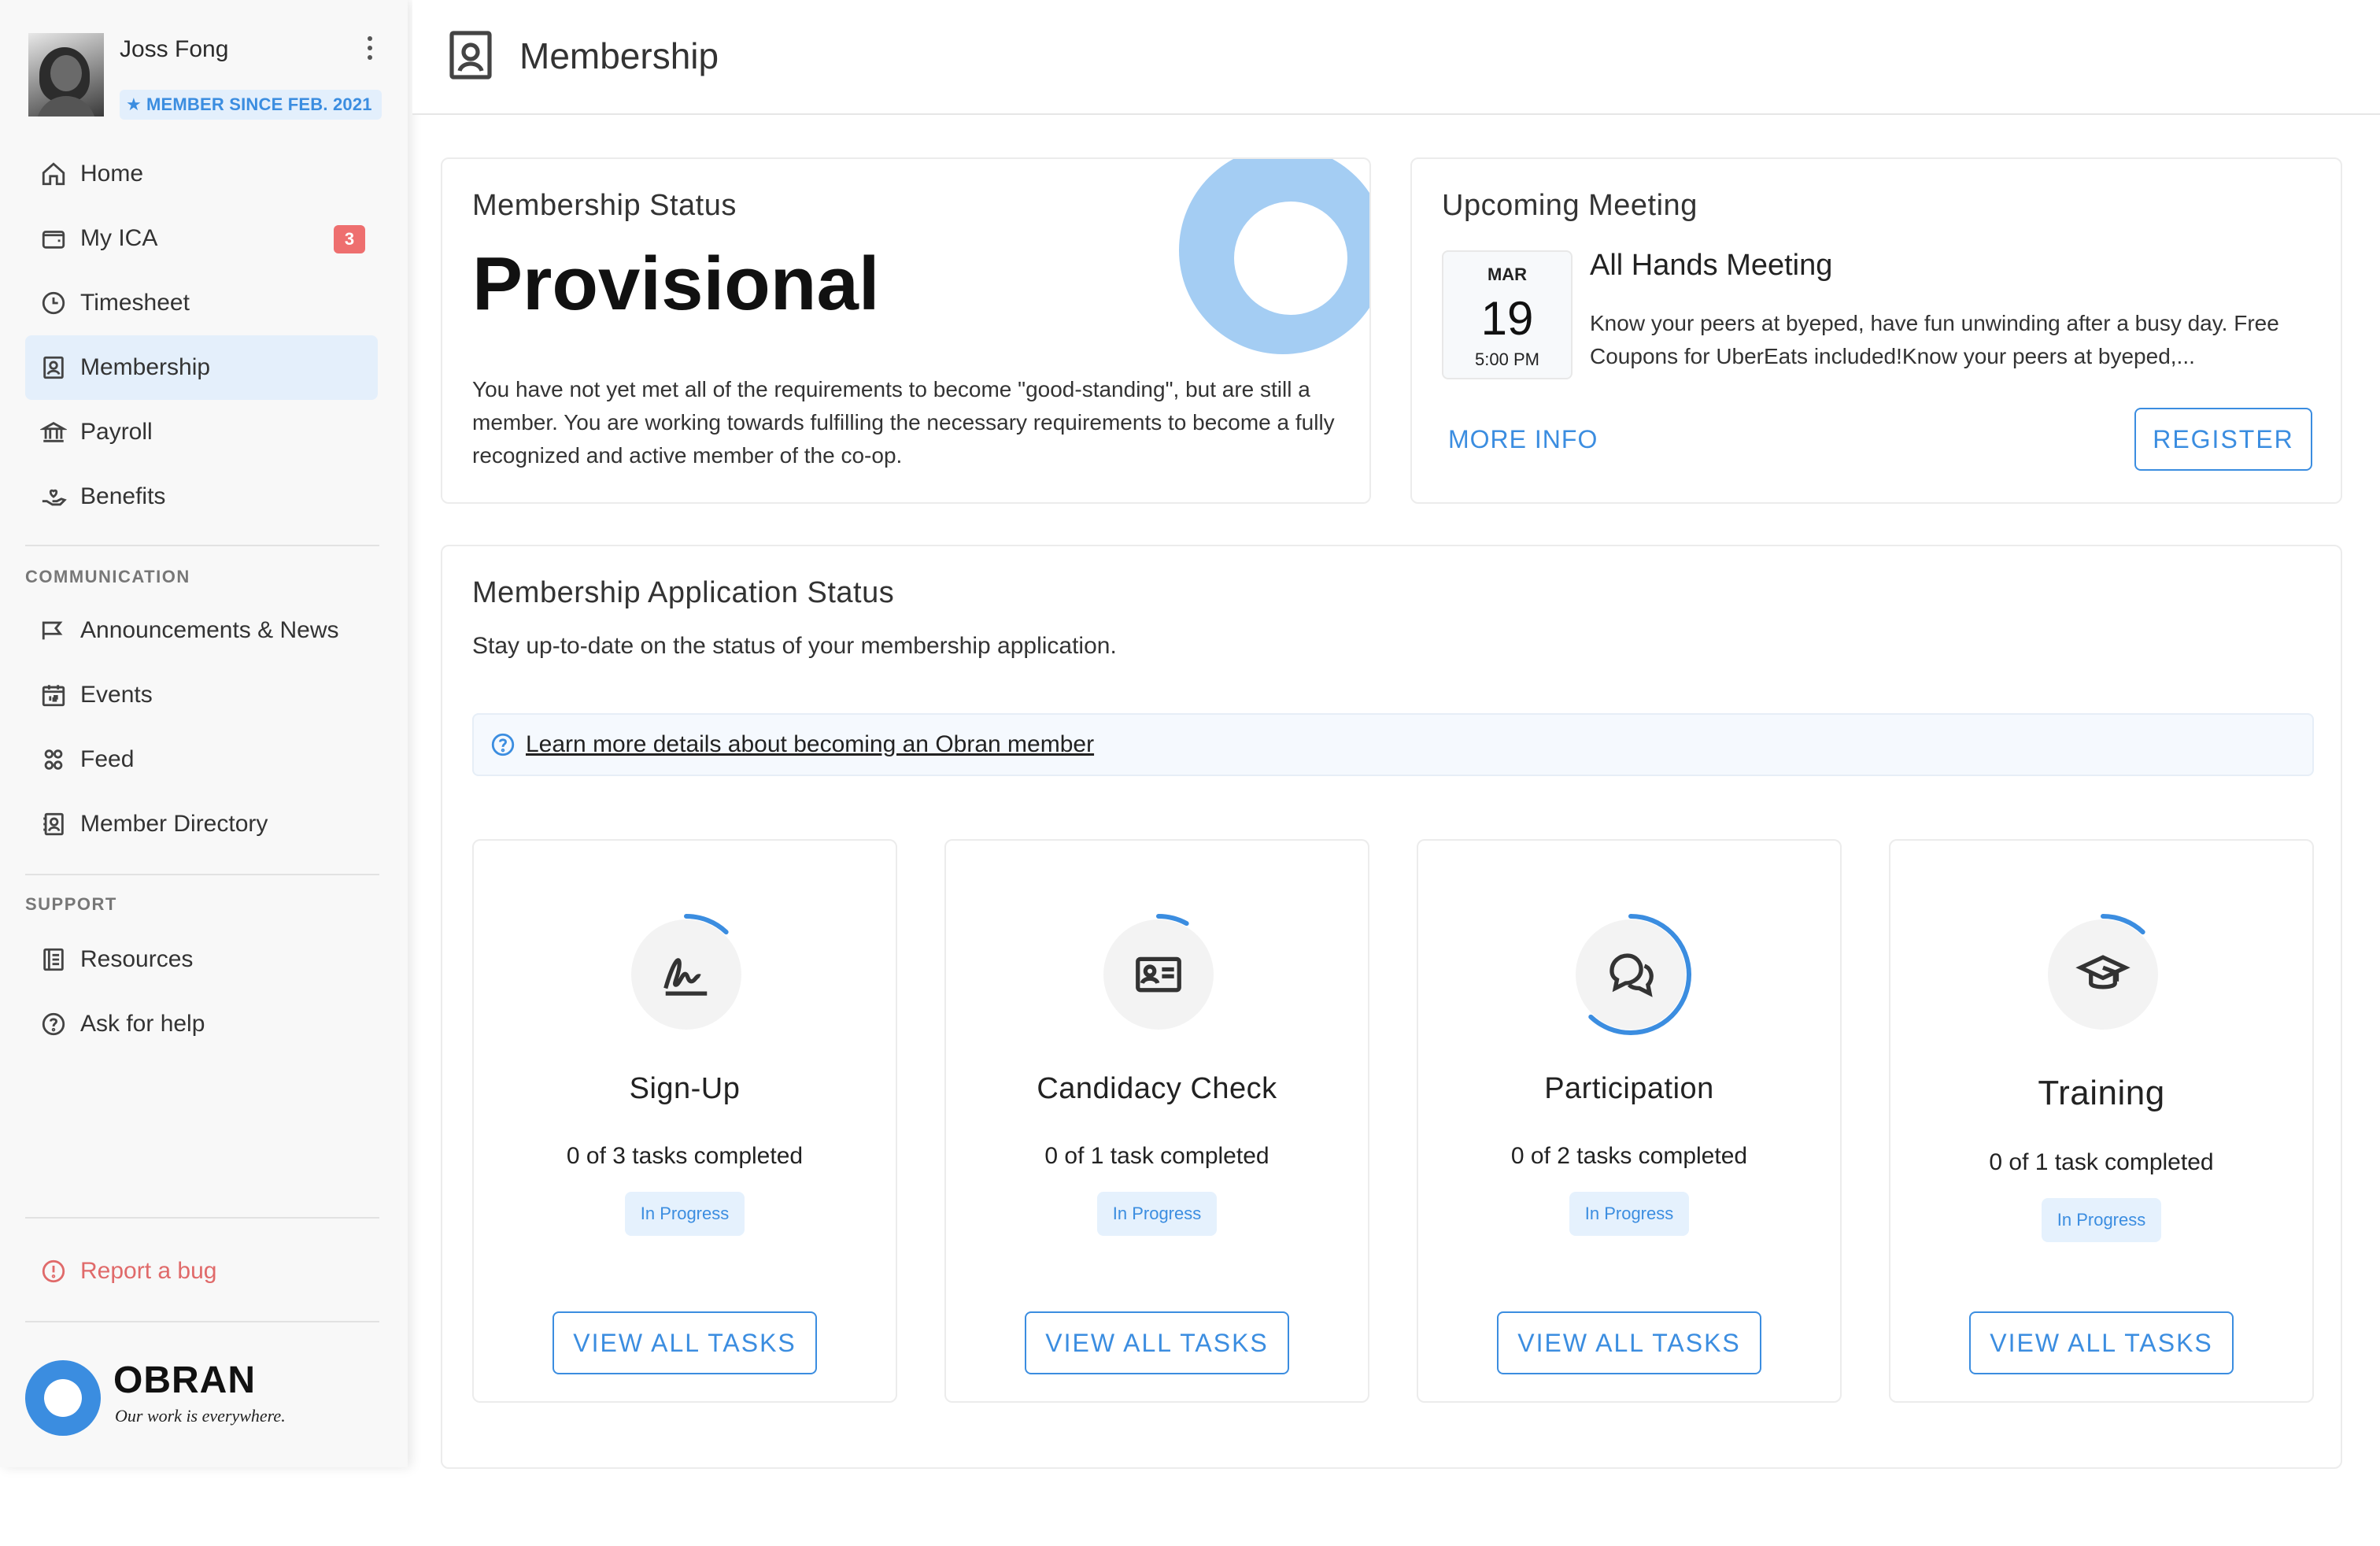  Describe the element at coordinates (201, 239) in the screenshot. I see `sidebar-item-my-ica: My ICA 3` at that location.